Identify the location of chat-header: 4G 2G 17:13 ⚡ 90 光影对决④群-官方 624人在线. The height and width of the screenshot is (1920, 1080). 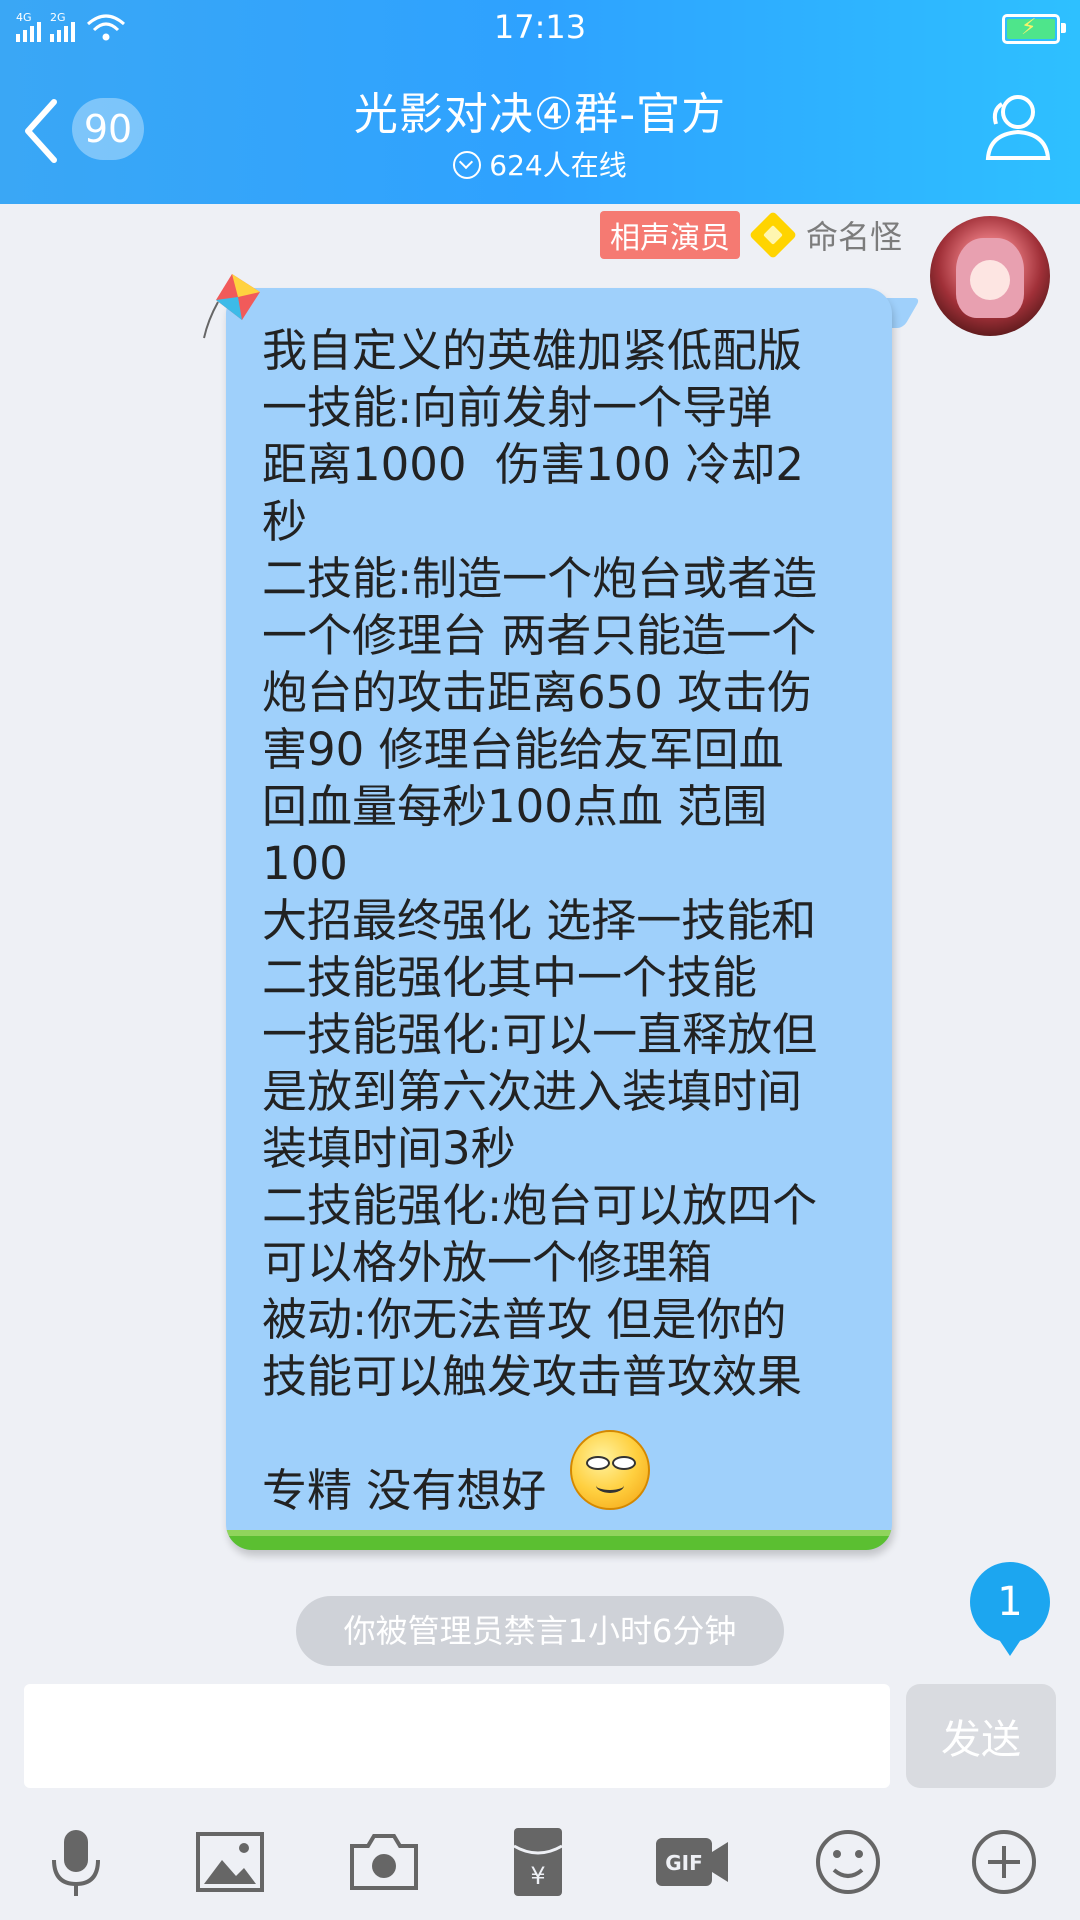
(540, 102).